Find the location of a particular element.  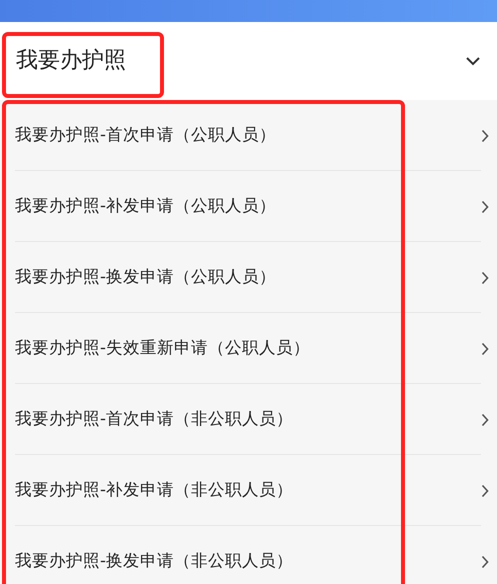

chevron-down-icon is located at coordinates (473, 61).